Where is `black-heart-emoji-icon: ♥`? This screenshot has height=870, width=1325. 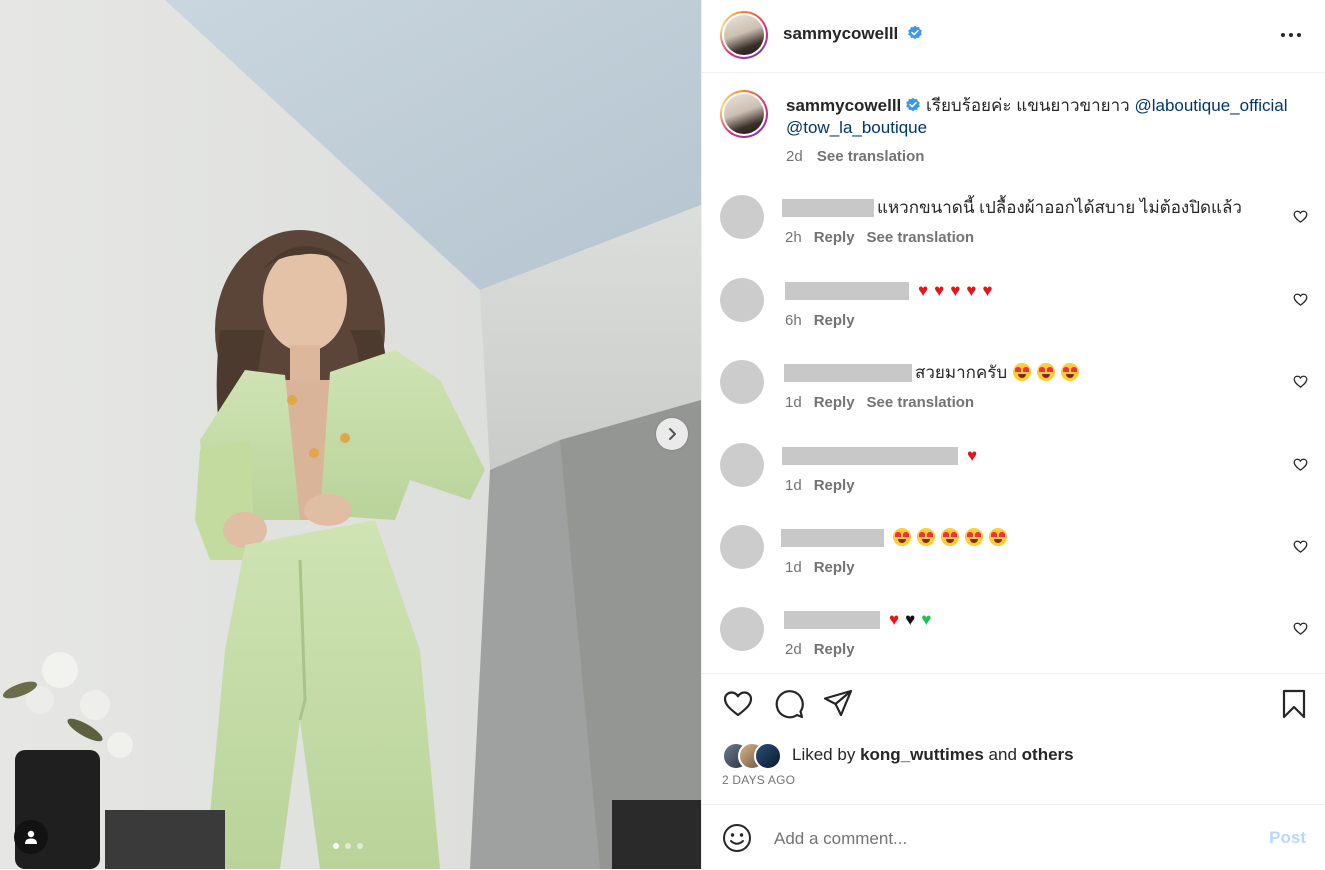
black-heart-emoji-icon: ♥ is located at coordinates (910, 619).